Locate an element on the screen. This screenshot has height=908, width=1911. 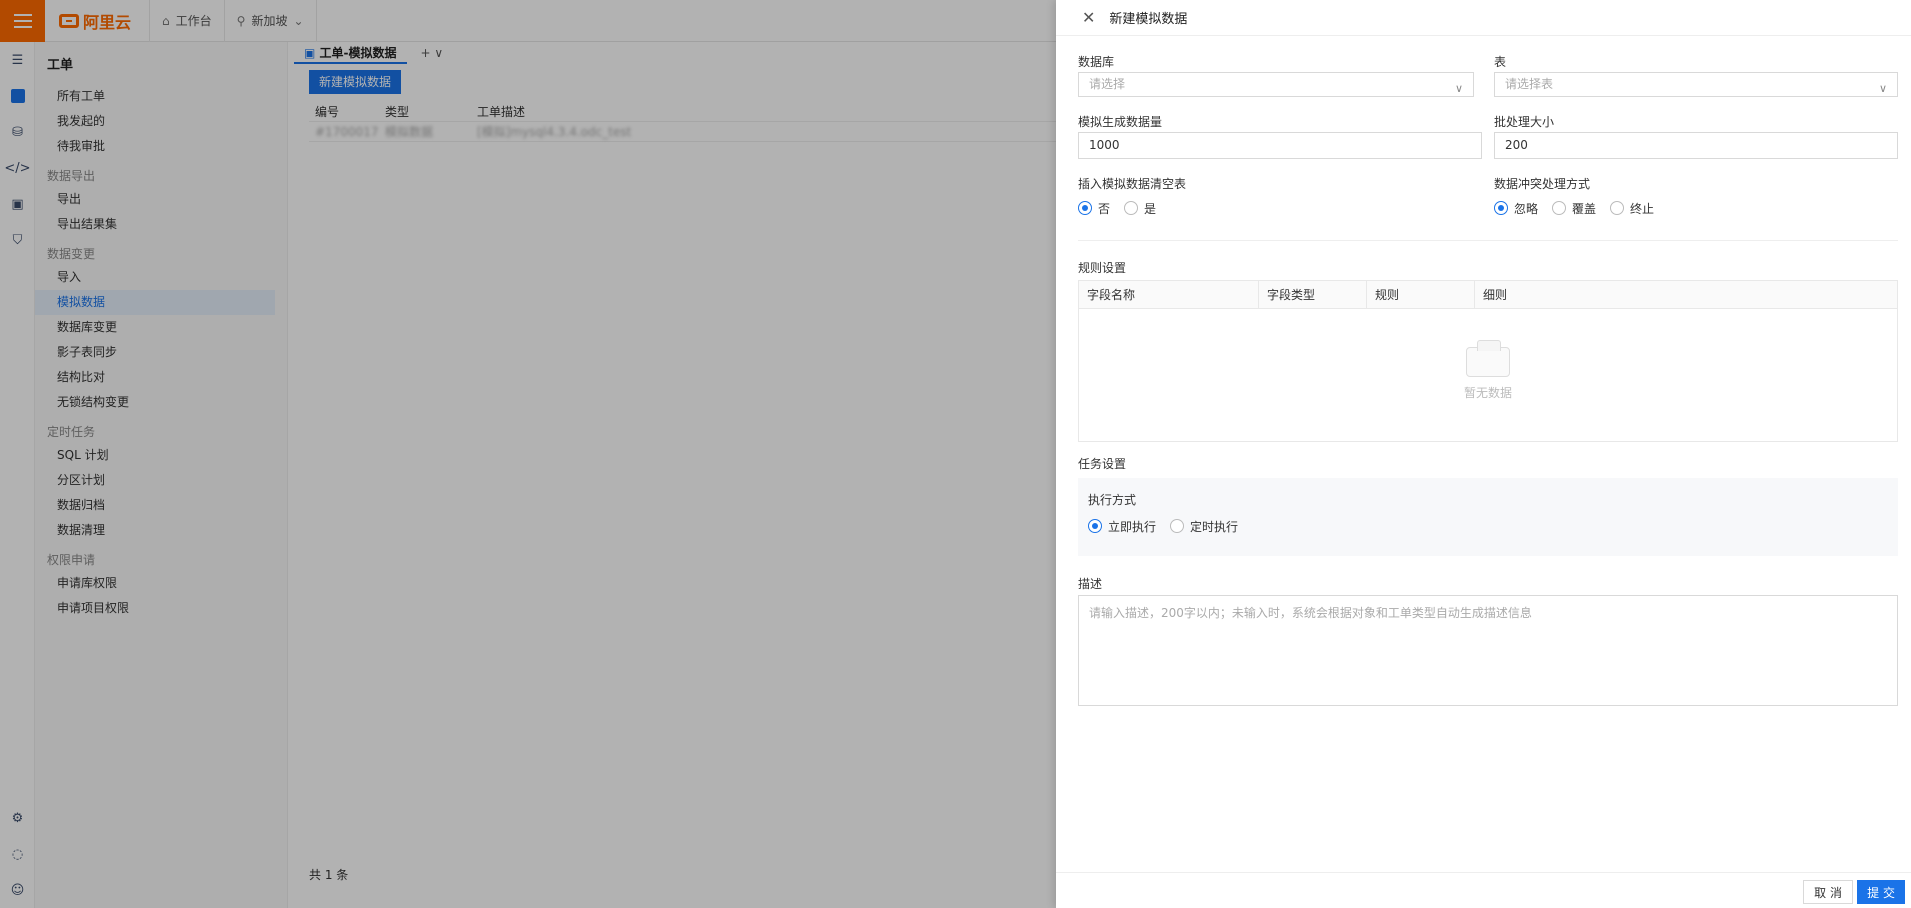
drawer-header: ✕ 新建模拟数据 is located at coordinates (1483, 18).